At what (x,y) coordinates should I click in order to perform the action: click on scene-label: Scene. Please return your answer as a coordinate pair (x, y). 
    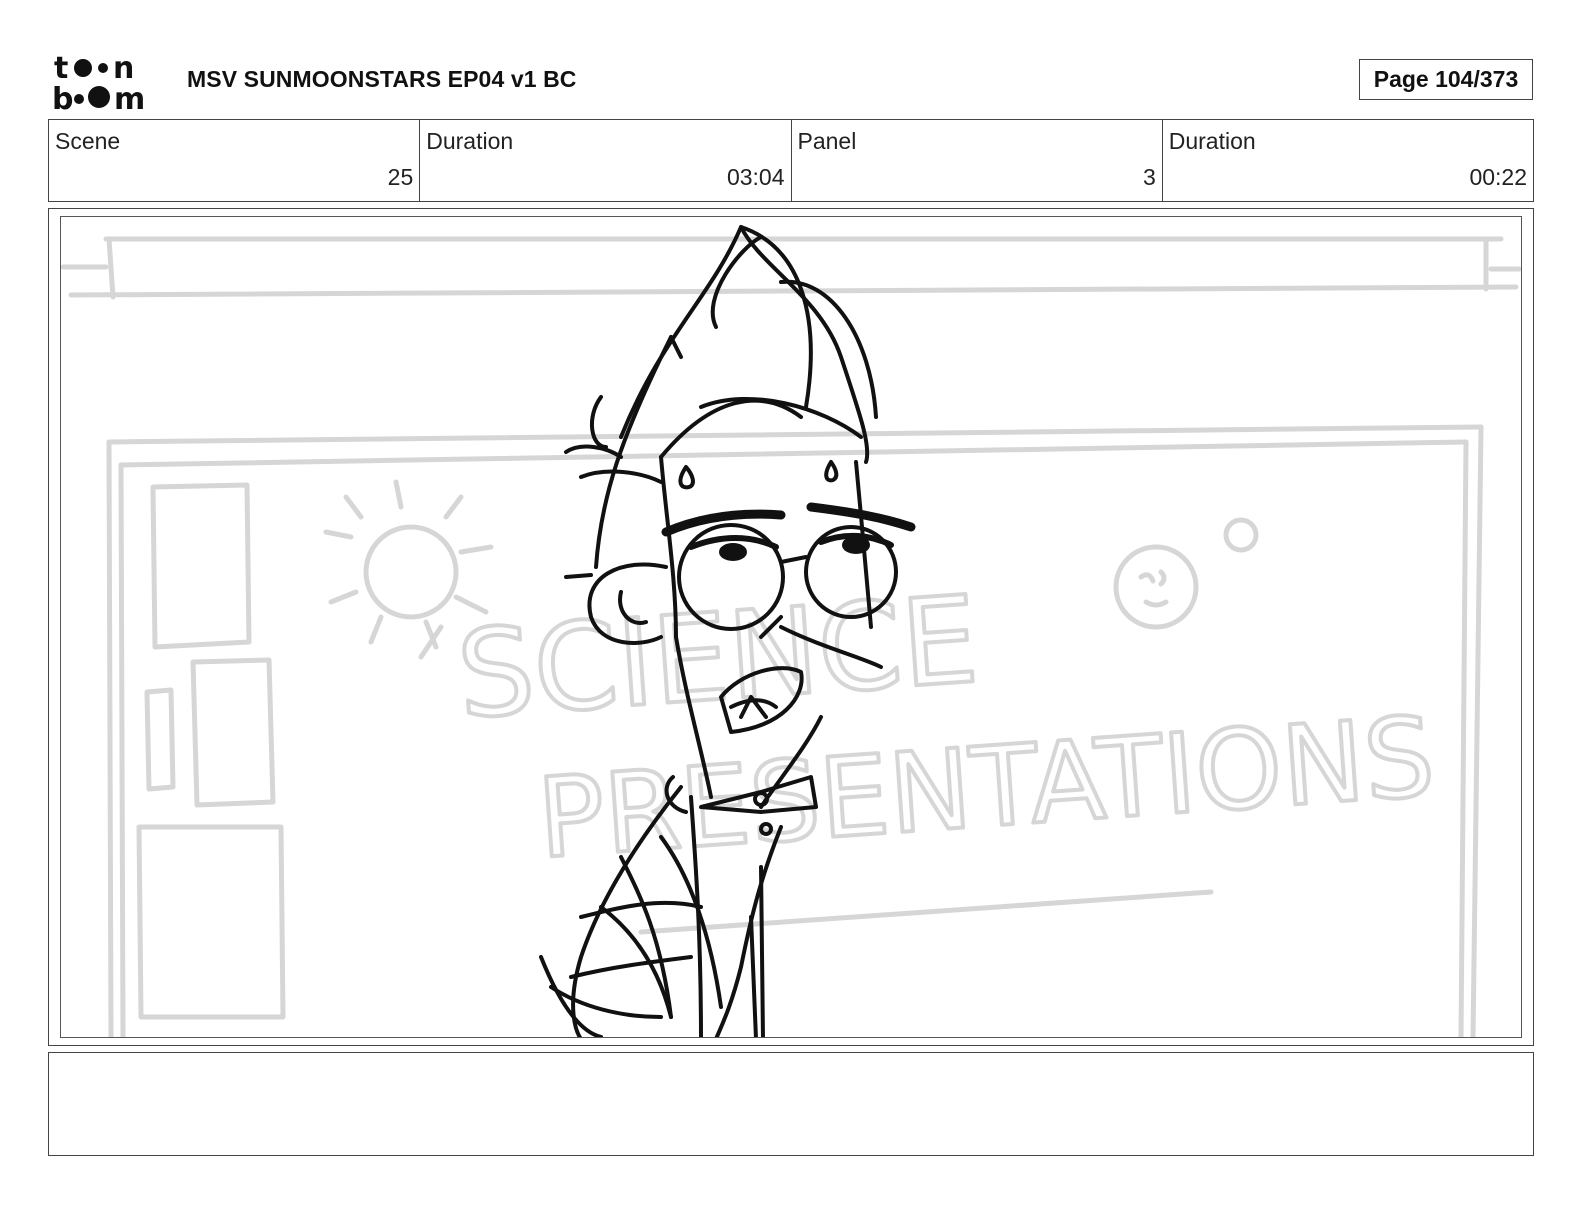
    Looking at the image, I should click on (88, 141).